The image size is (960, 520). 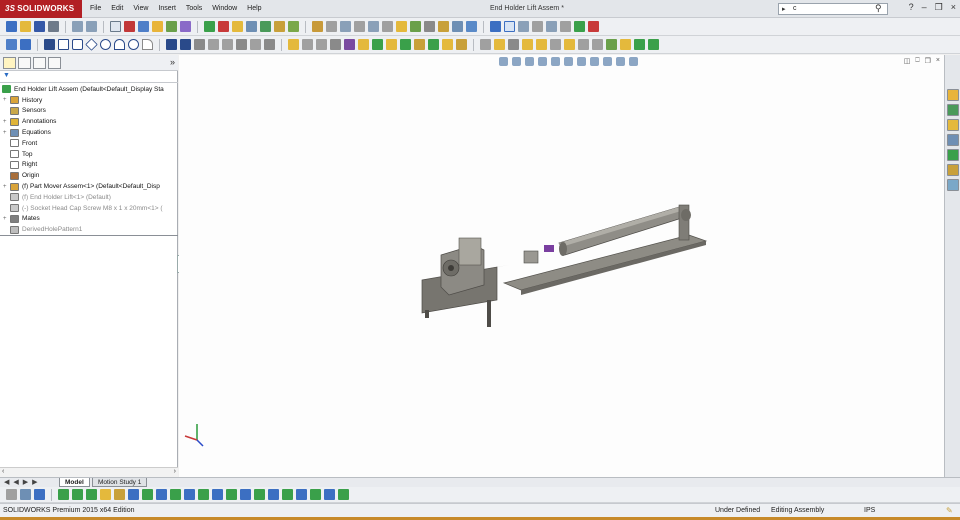 I want to click on rib-icon, so click(x=433, y=44).